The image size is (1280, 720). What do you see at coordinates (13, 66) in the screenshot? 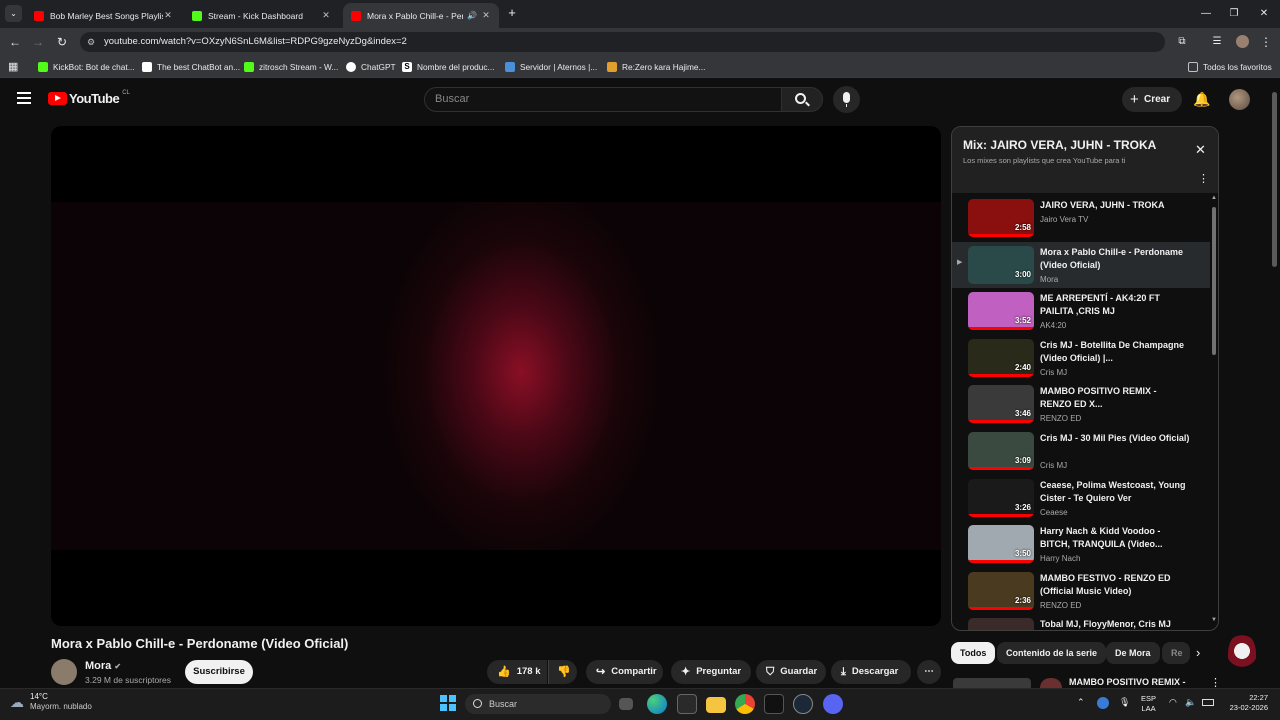
I see `apps-grid-icon: ▦` at bounding box center [13, 66].